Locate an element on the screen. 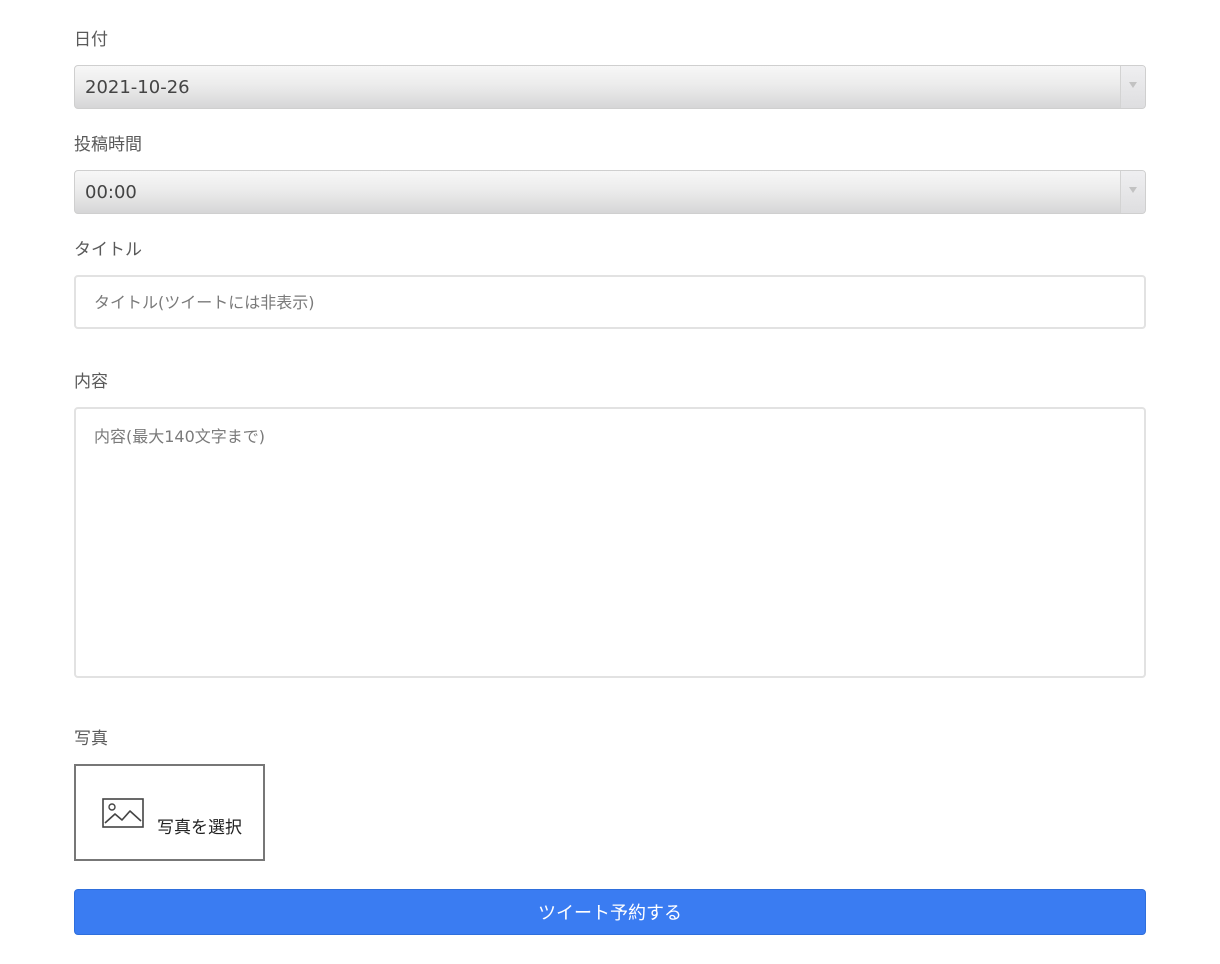  time-select: 00:00 is located at coordinates (610, 192).